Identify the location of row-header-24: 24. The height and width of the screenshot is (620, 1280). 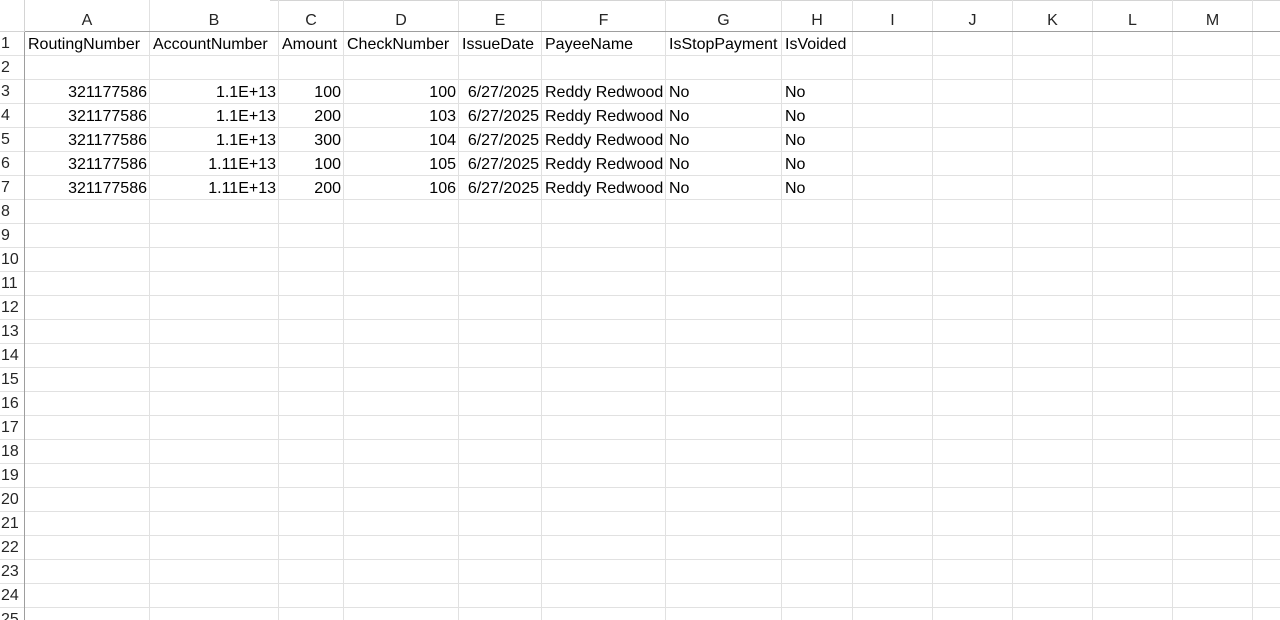
(12, 596).